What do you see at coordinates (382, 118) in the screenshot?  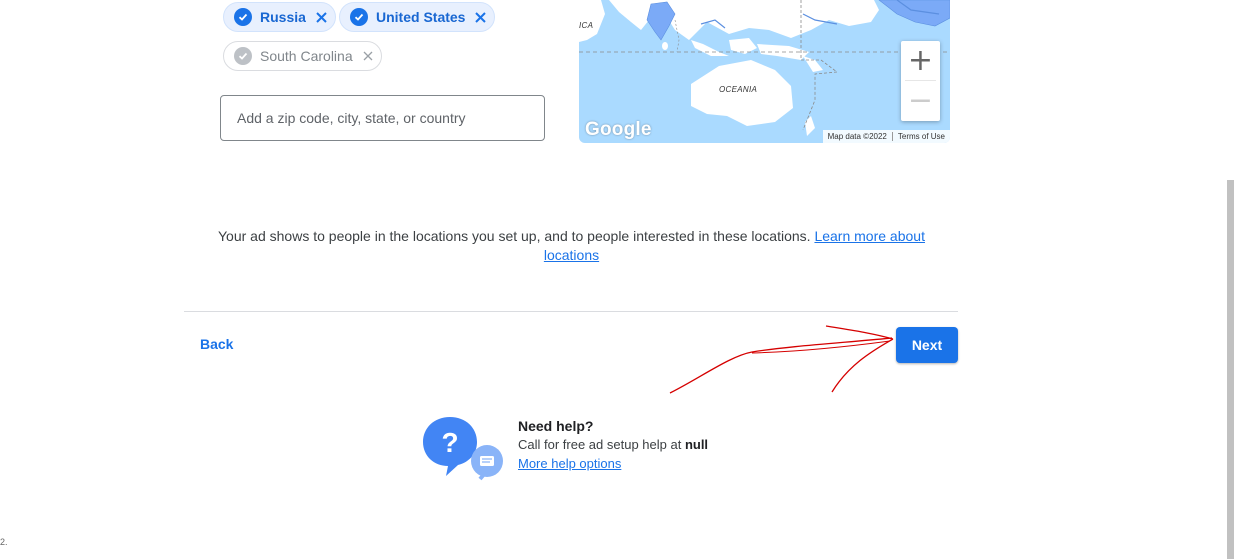 I see `location-search-input` at bounding box center [382, 118].